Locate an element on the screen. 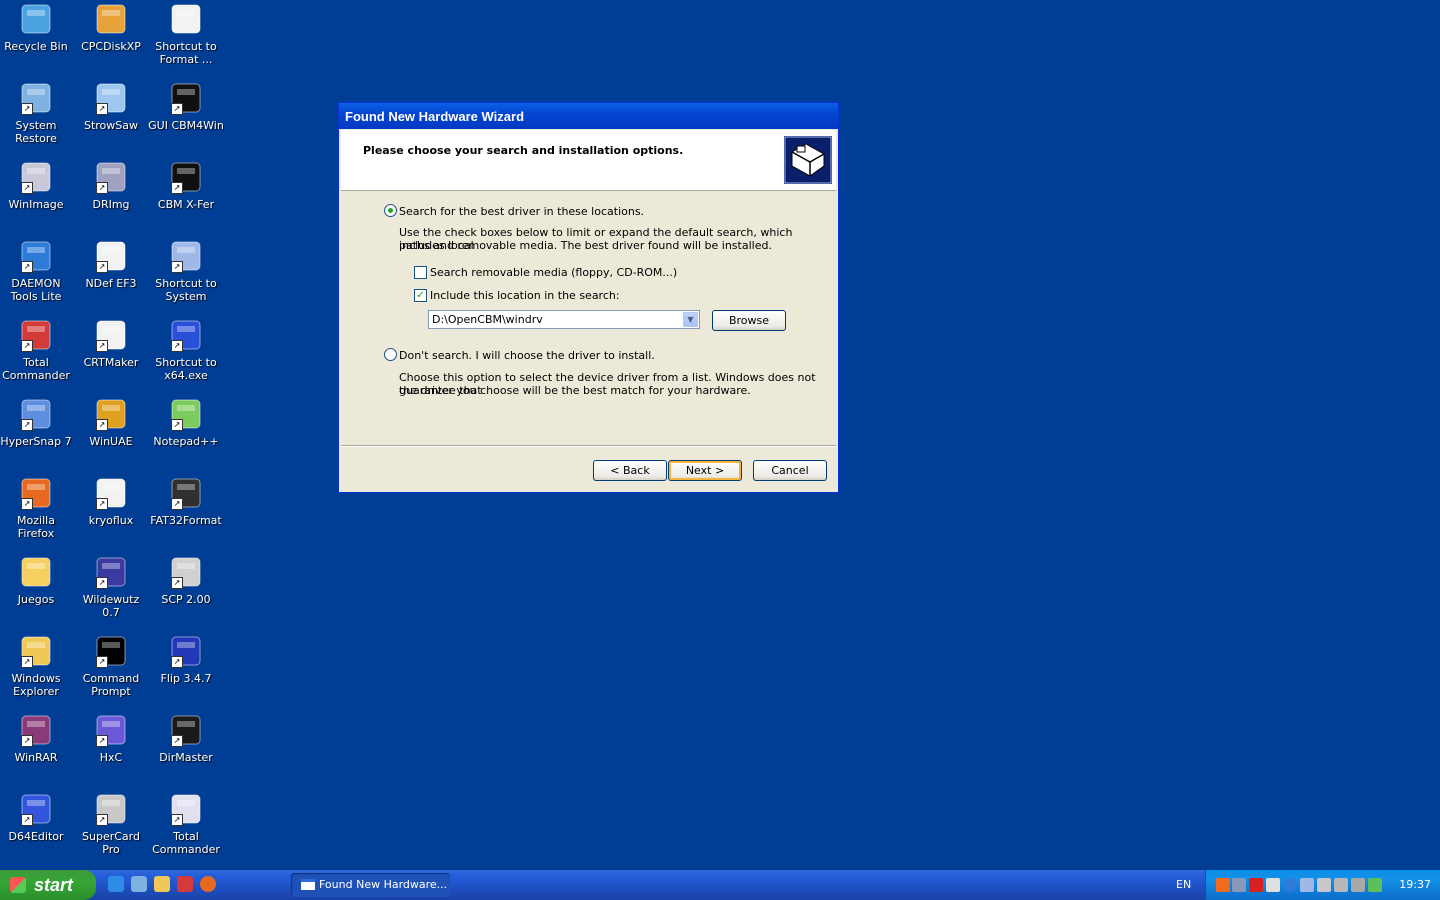 The image size is (1440, 900). desktop-icon-label: Notepad++ is located at coordinates (186, 441).